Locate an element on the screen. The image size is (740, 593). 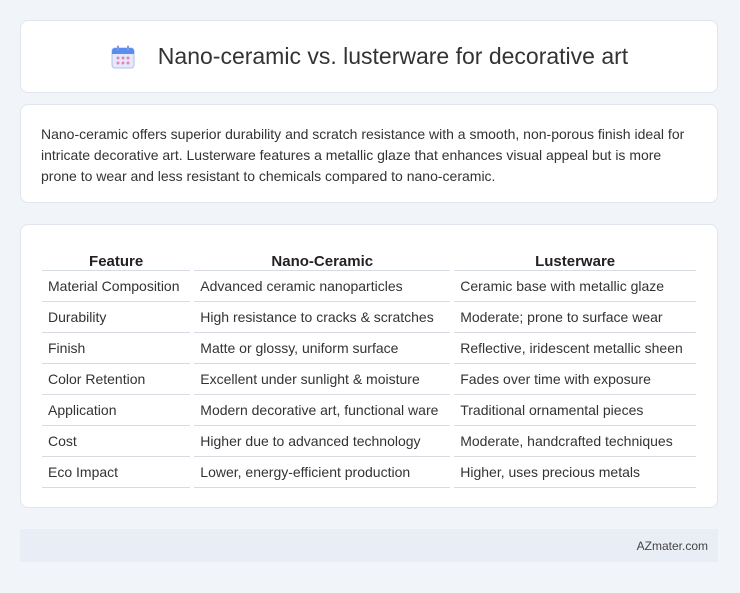
column-header-feature: Feature is located at coordinates (116, 258).